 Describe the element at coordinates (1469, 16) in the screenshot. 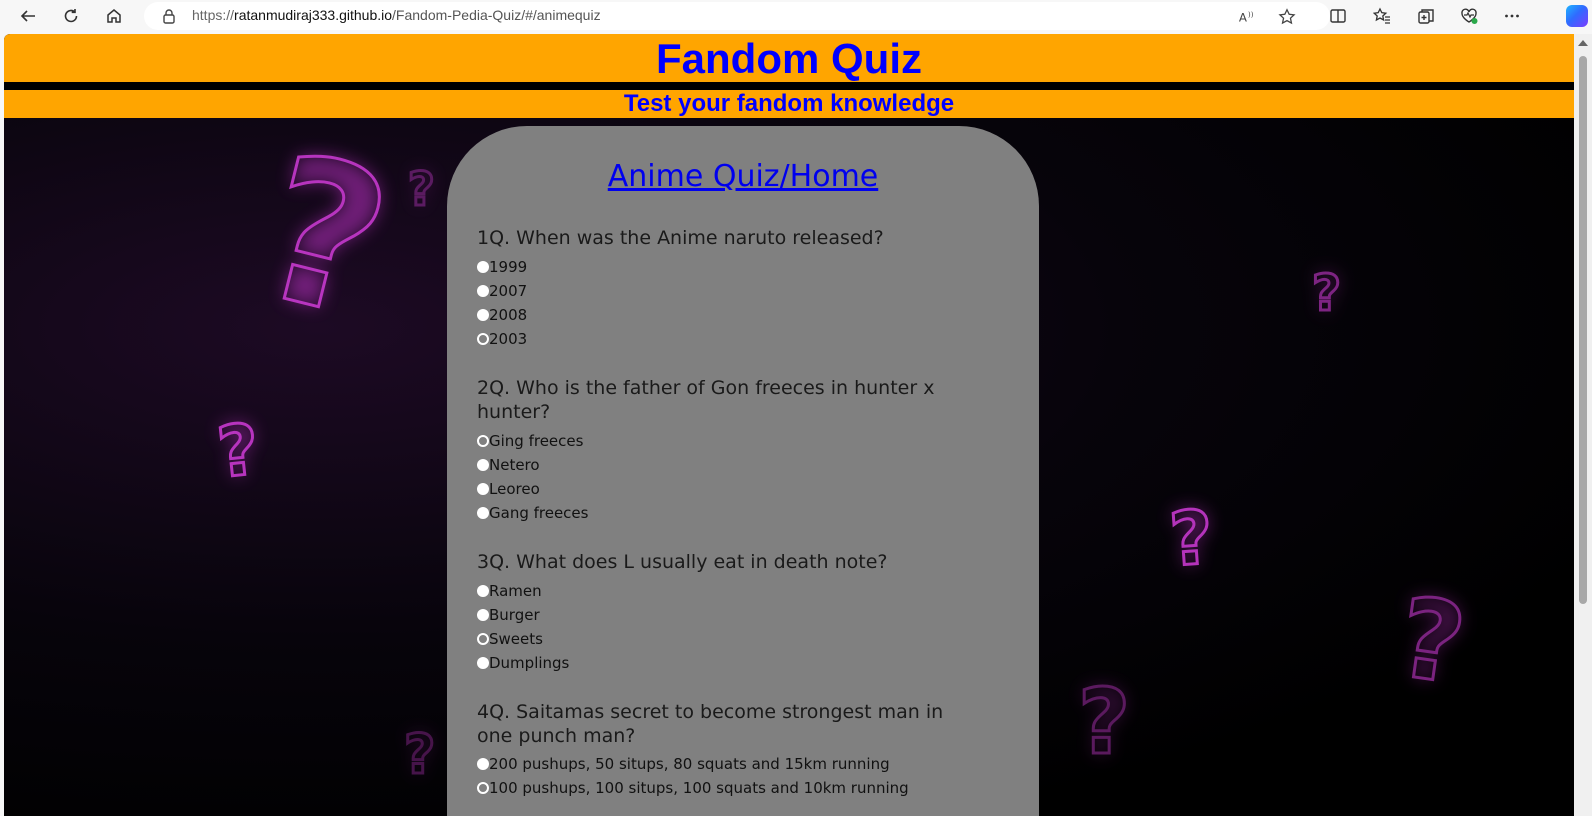

I see `heart-pulse-icon` at that location.